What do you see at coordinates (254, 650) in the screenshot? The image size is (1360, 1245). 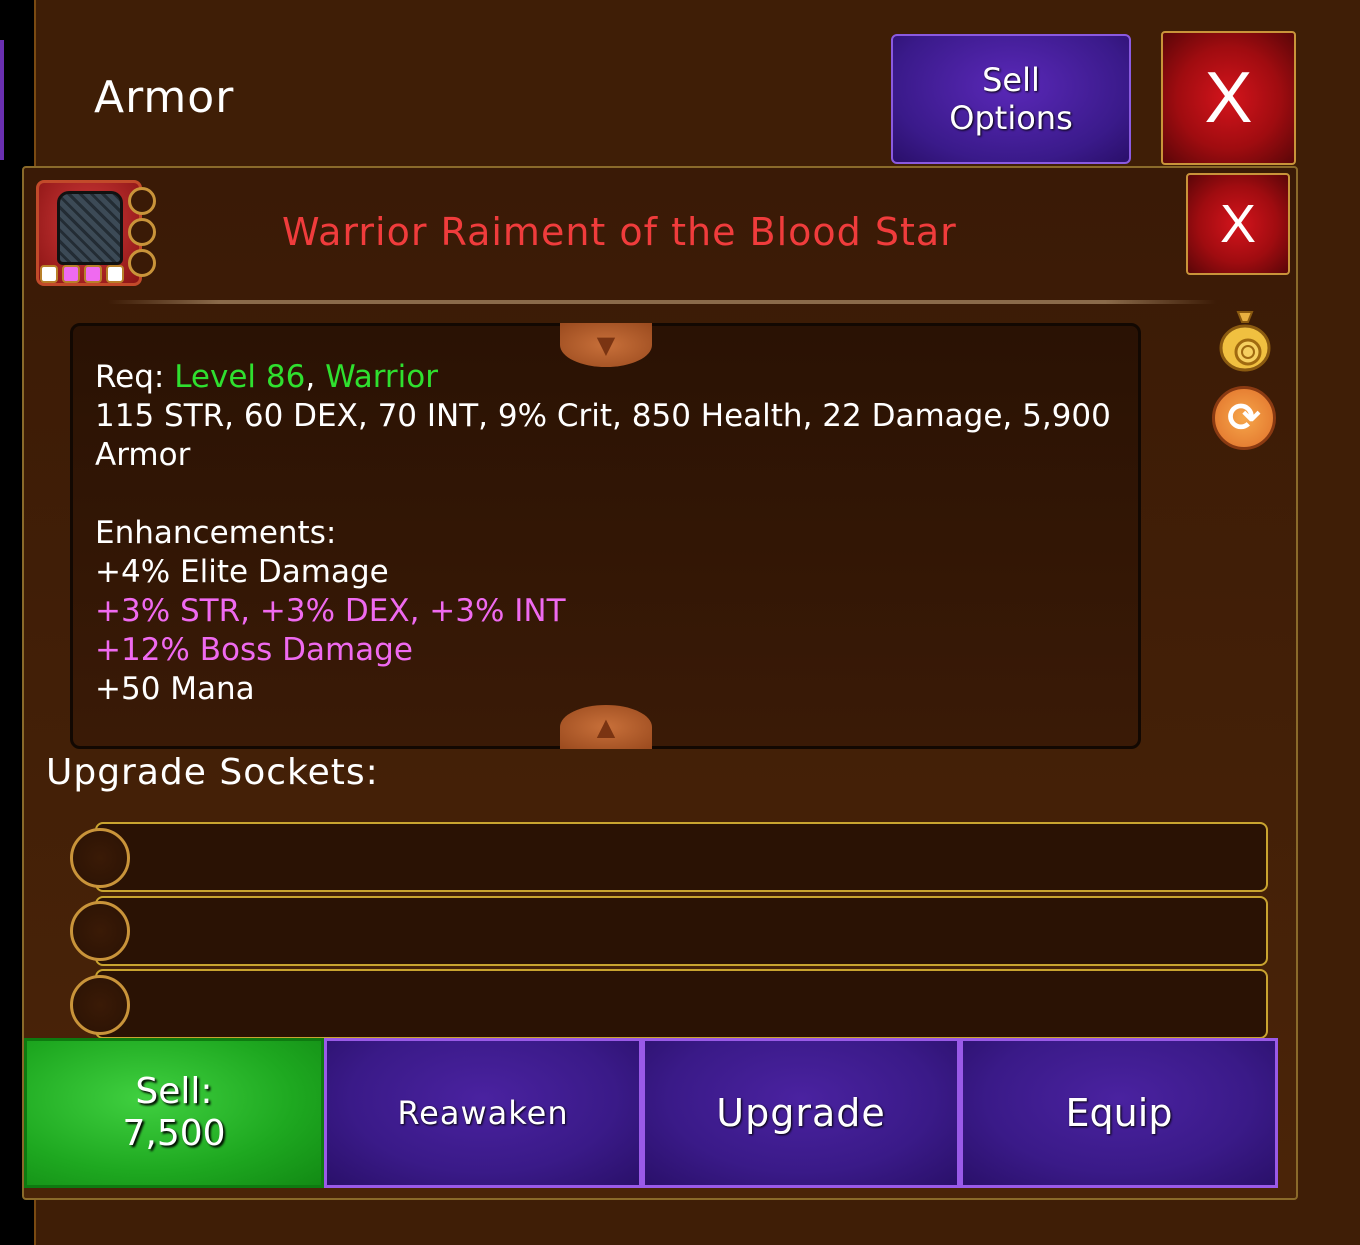 I see `enhancement-item: +12% Boss Damage` at bounding box center [254, 650].